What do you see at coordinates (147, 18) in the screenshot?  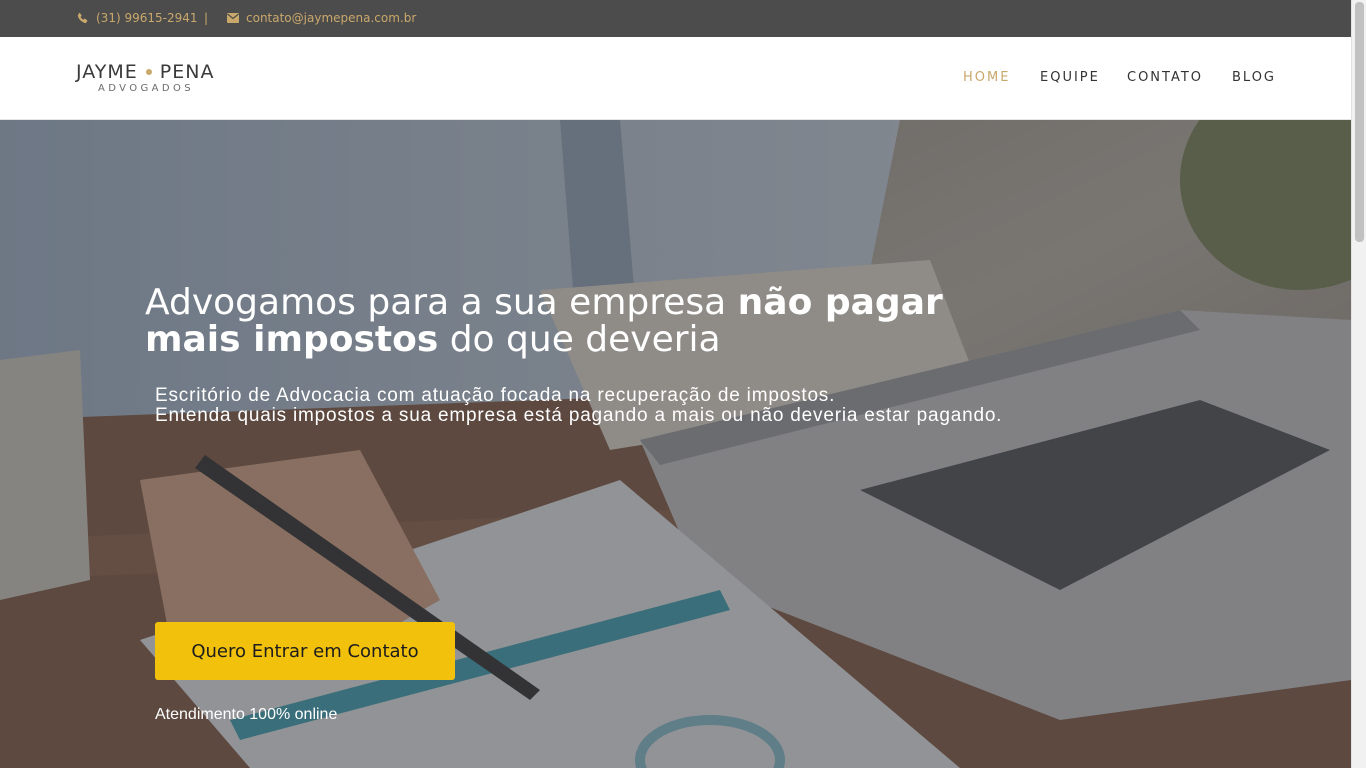 I see `phone-text: (31) 99615-2941` at bounding box center [147, 18].